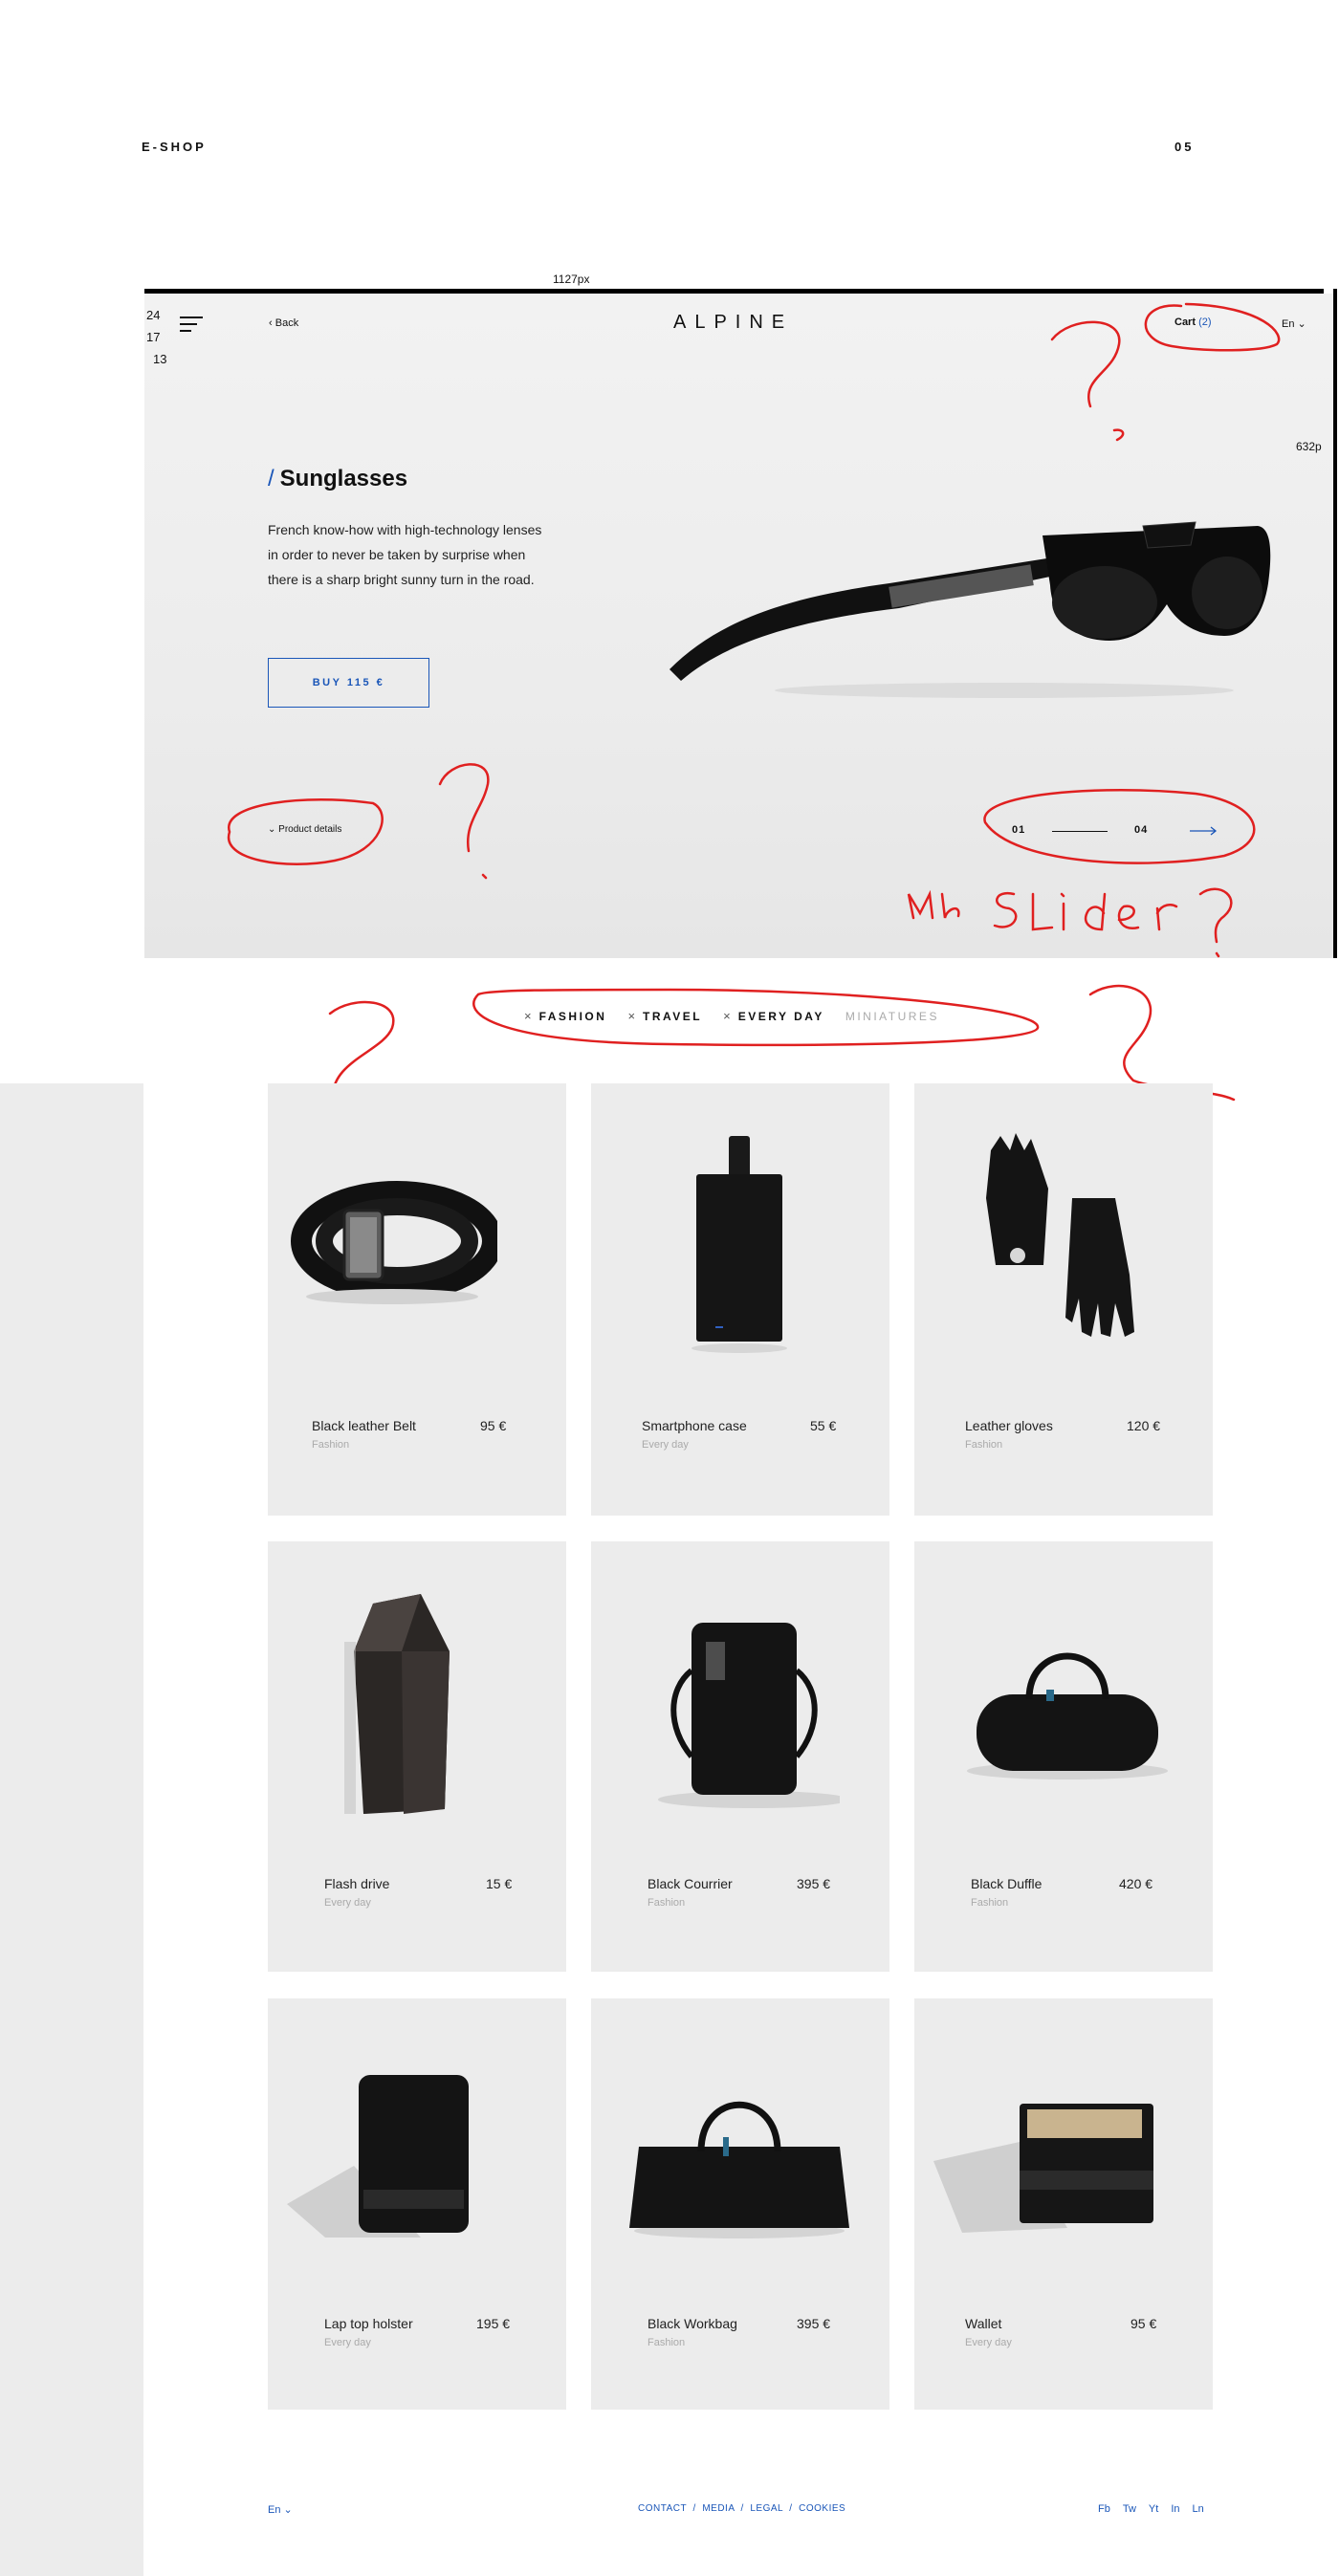  I want to click on buy-button: BUY 115 €, so click(348, 683).